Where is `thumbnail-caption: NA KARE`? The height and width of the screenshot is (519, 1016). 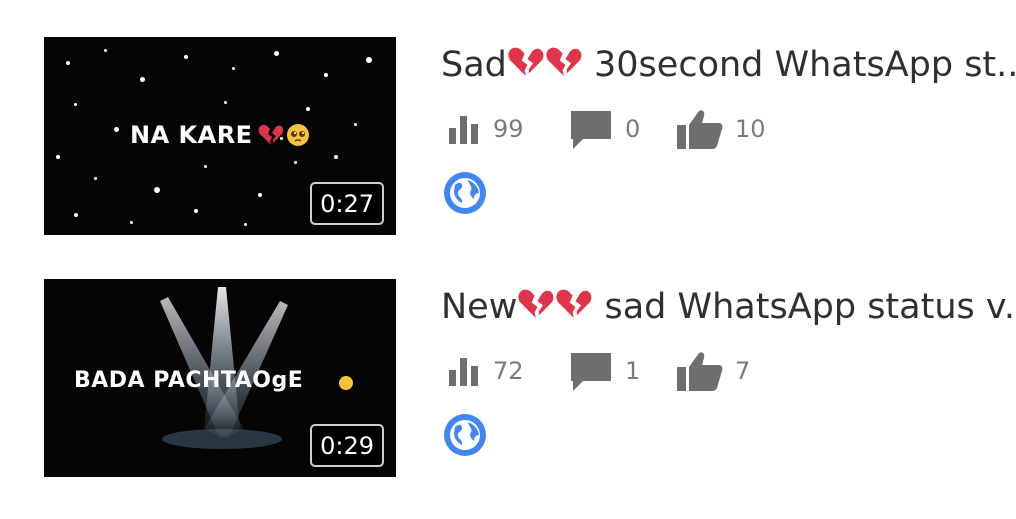
thumbnail-caption: NA KARE is located at coordinates (191, 135).